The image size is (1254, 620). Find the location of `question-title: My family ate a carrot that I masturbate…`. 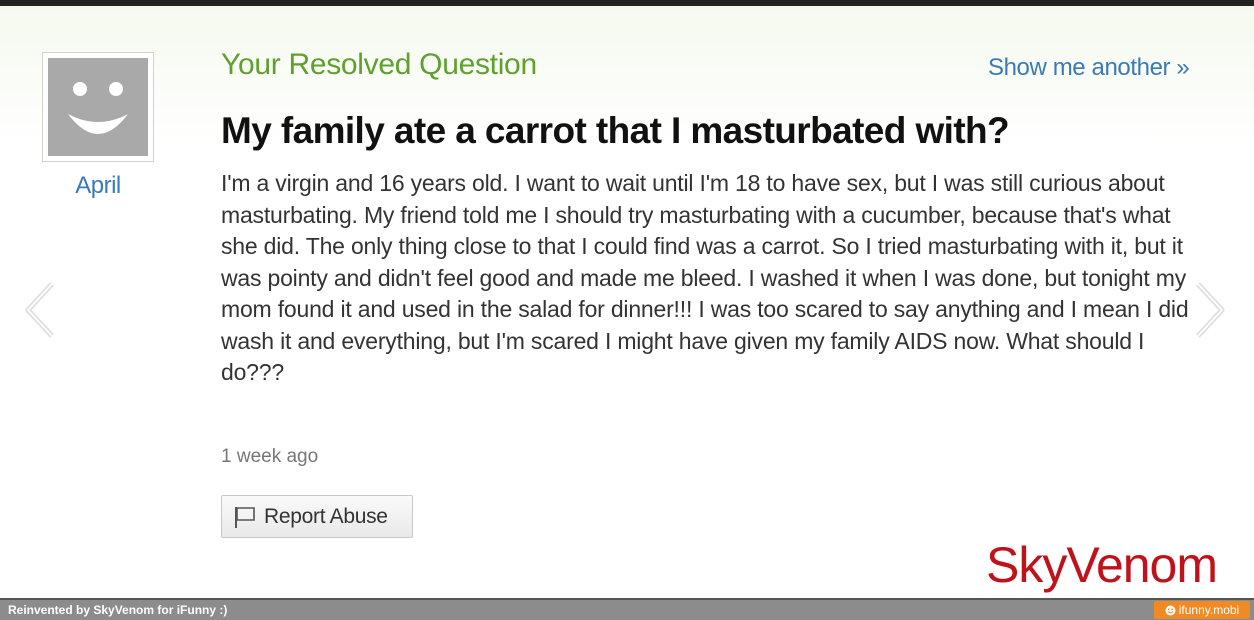

question-title: My family ate a carrot that I masturbate… is located at coordinates (615, 130).